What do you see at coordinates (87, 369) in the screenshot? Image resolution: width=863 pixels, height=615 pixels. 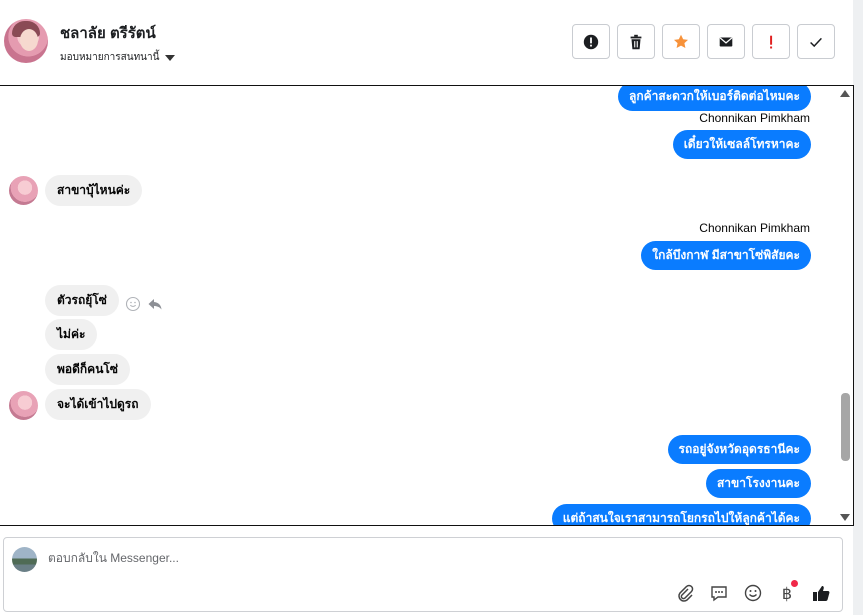 I see `incoming-message: พอดีก็คนโซ่` at bounding box center [87, 369].